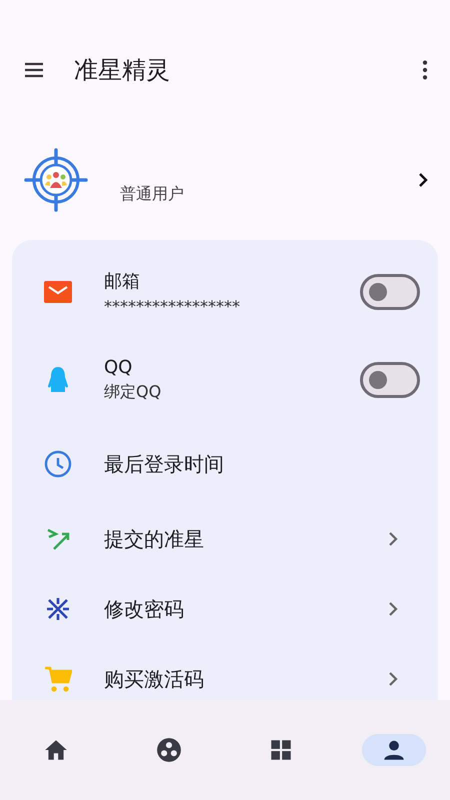  Describe the element at coordinates (58, 679) in the screenshot. I see `cart-icon` at that location.